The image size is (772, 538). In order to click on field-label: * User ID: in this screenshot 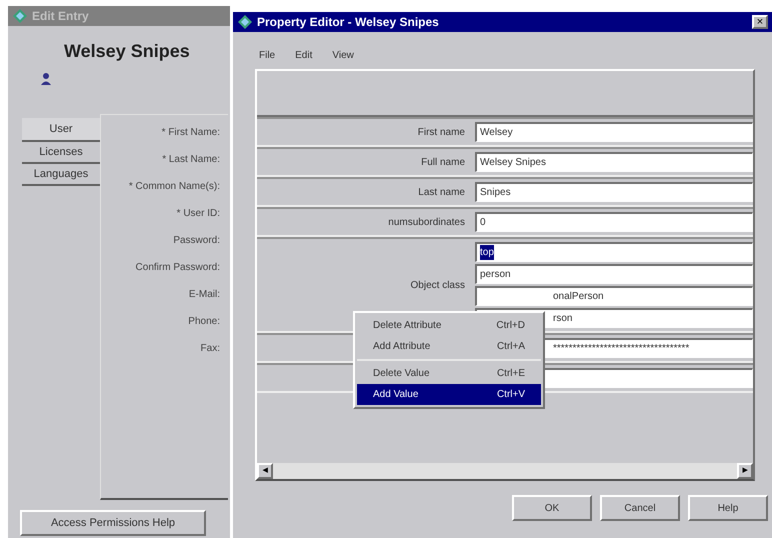, I will do `click(198, 214)`.